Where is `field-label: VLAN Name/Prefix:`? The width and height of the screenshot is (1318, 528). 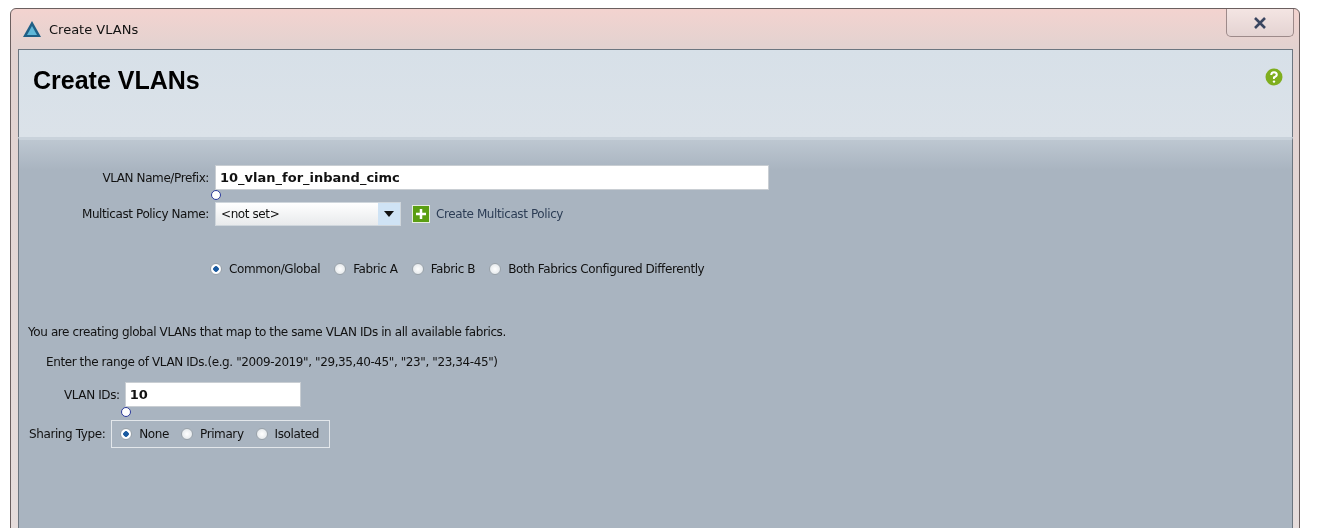
field-label: VLAN Name/Prefix: is located at coordinates (155, 177).